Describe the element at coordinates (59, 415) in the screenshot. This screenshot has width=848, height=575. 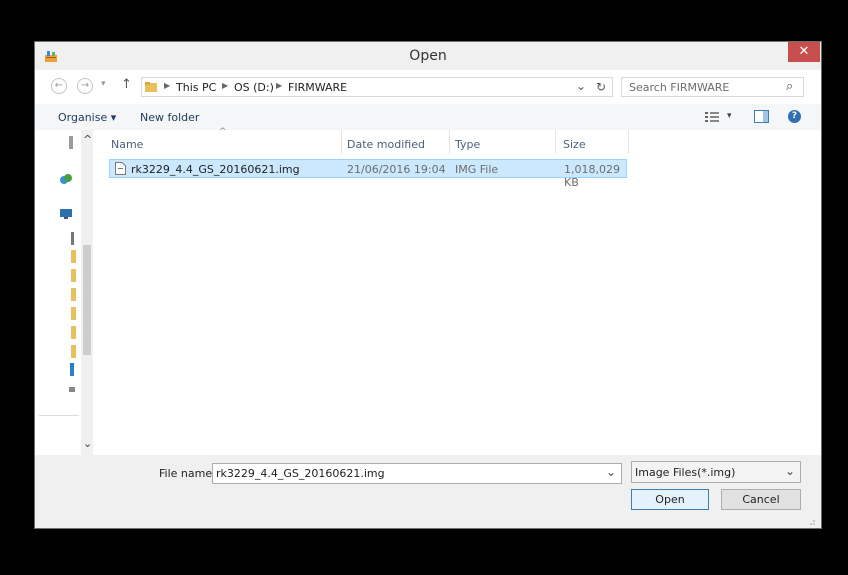
I see `nav-divider` at that location.